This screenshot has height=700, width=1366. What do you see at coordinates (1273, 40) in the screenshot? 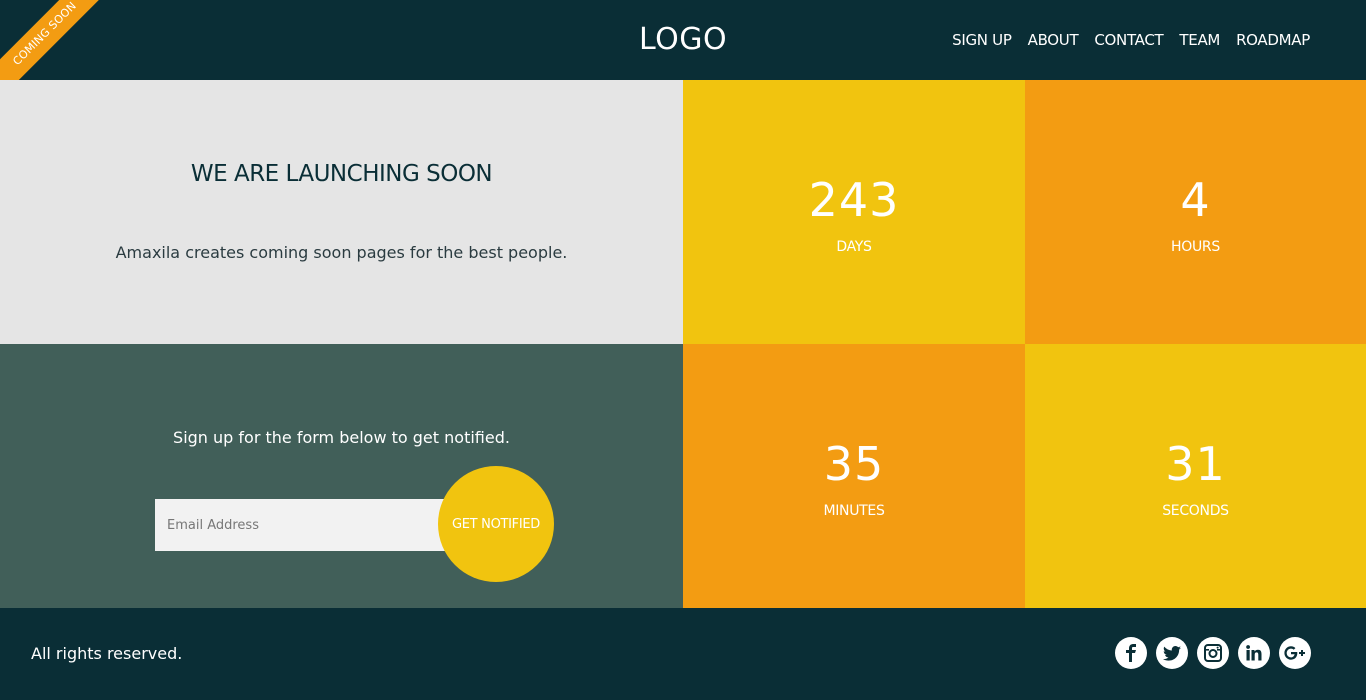
I see `nav-roadmap: ROADMAP` at bounding box center [1273, 40].